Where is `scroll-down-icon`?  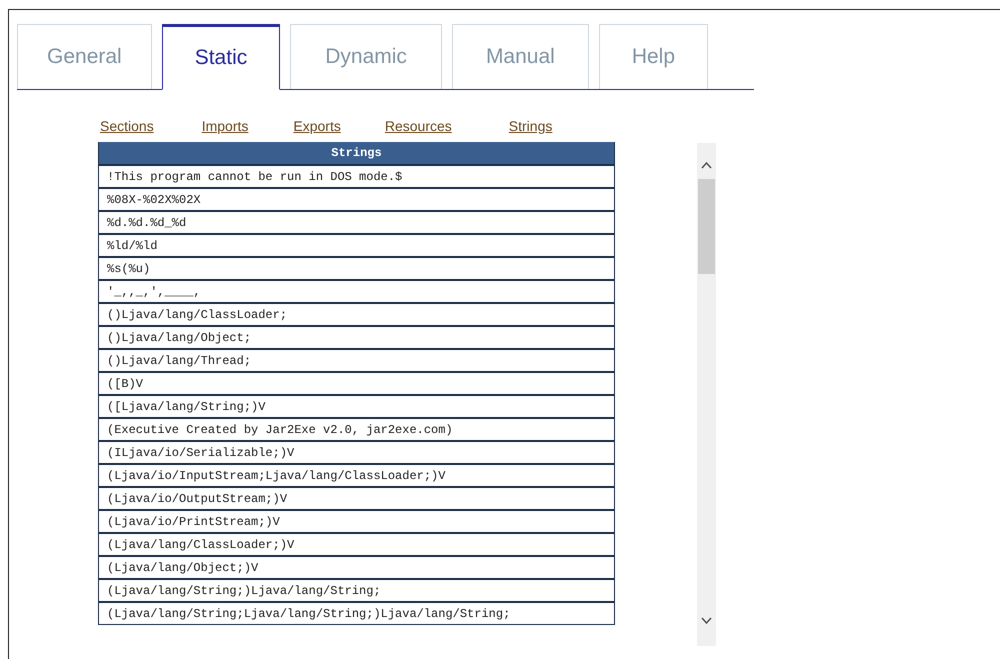
scroll-down-icon is located at coordinates (706, 621).